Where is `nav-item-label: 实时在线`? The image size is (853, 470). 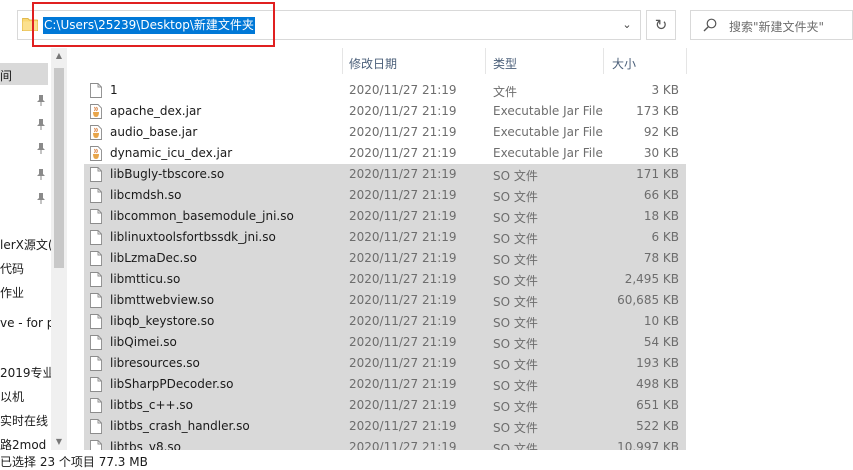
nav-item-label: 实时在线 is located at coordinates (24, 420).